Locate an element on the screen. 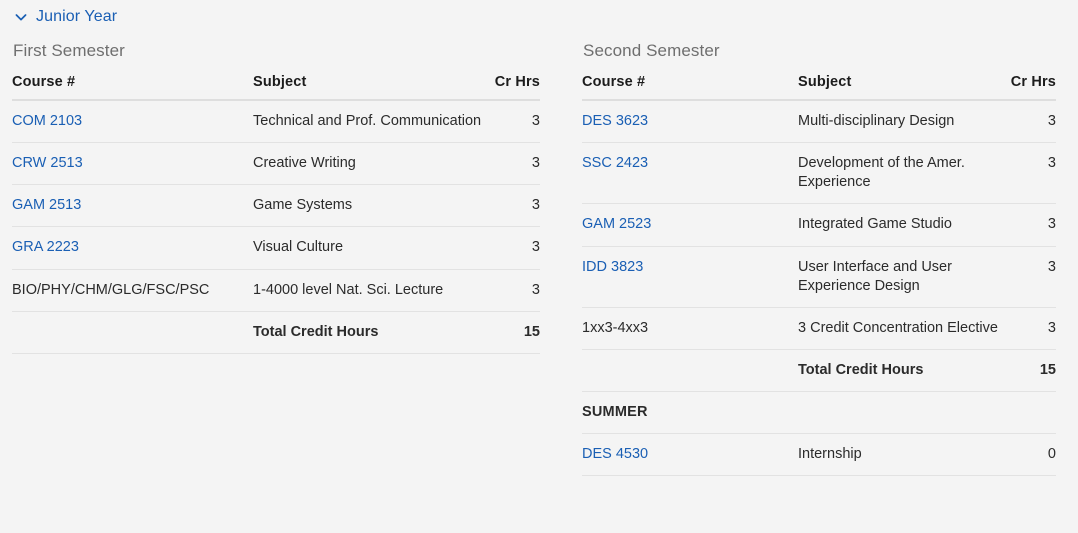  table-row: DES 4530 Internship 0 is located at coordinates (819, 455).